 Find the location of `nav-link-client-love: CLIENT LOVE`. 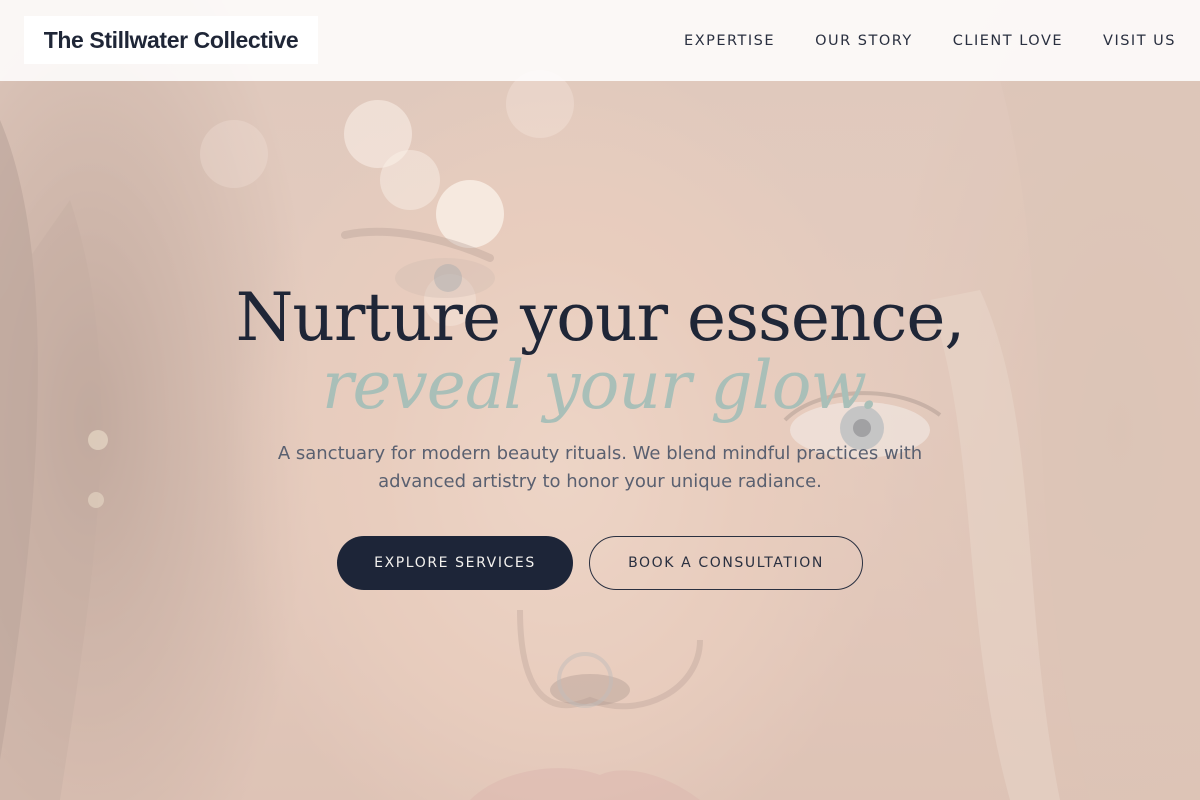

nav-link-client-love: CLIENT LOVE is located at coordinates (1008, 41).